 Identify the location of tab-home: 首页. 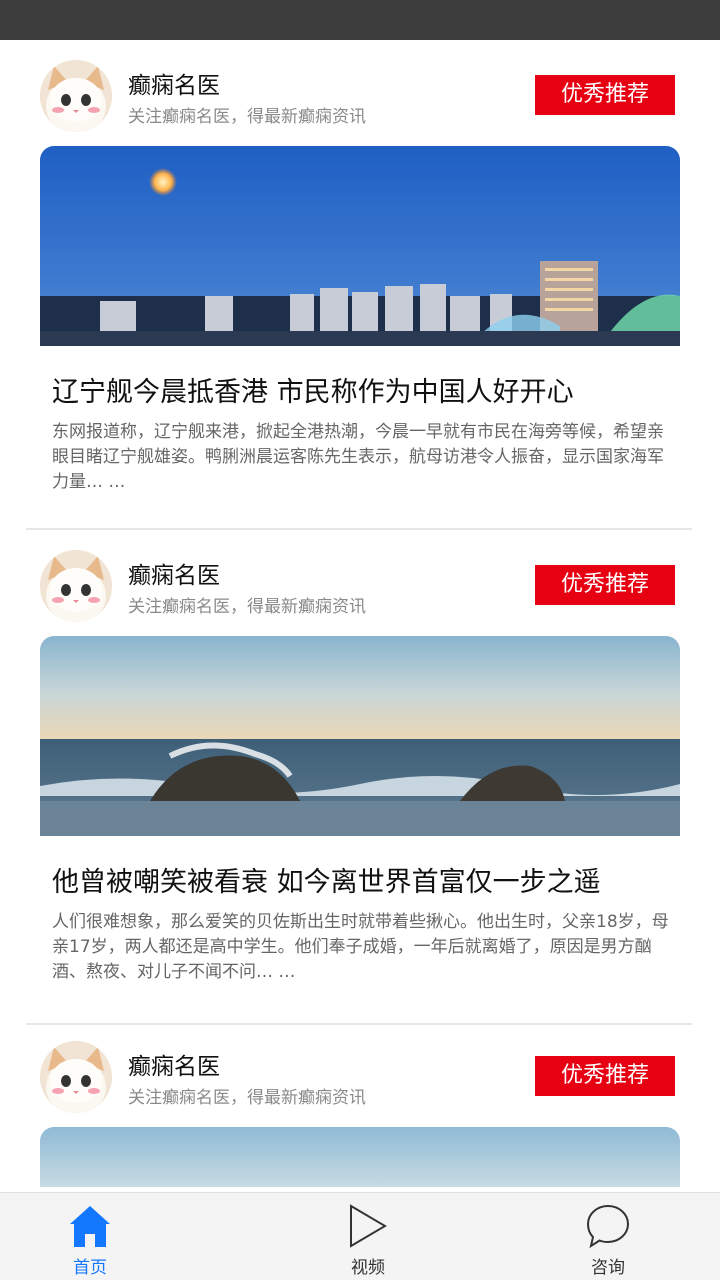
(88, 1236).